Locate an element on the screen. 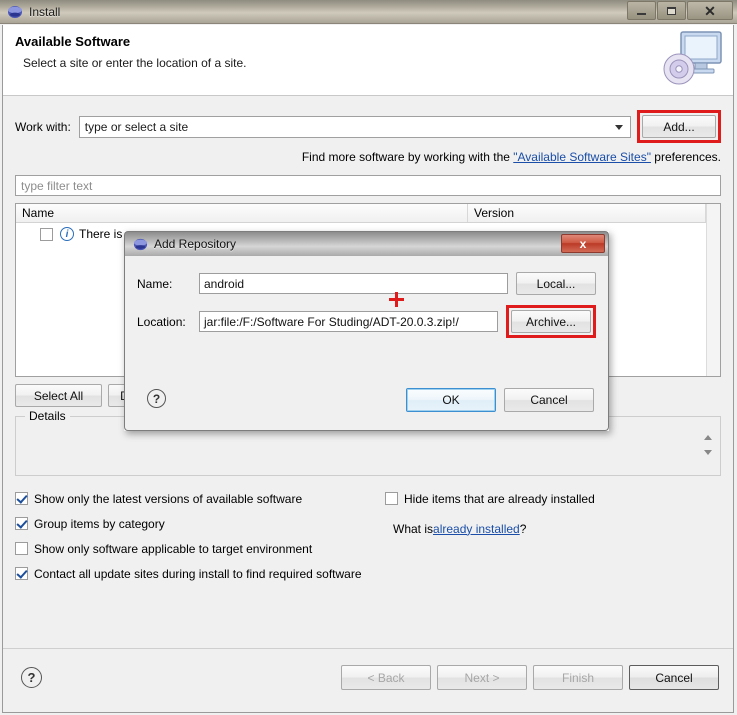 The height and width of the screenshot is (715, 737). dialog-close-button: x is located at coordinates (583, 243).